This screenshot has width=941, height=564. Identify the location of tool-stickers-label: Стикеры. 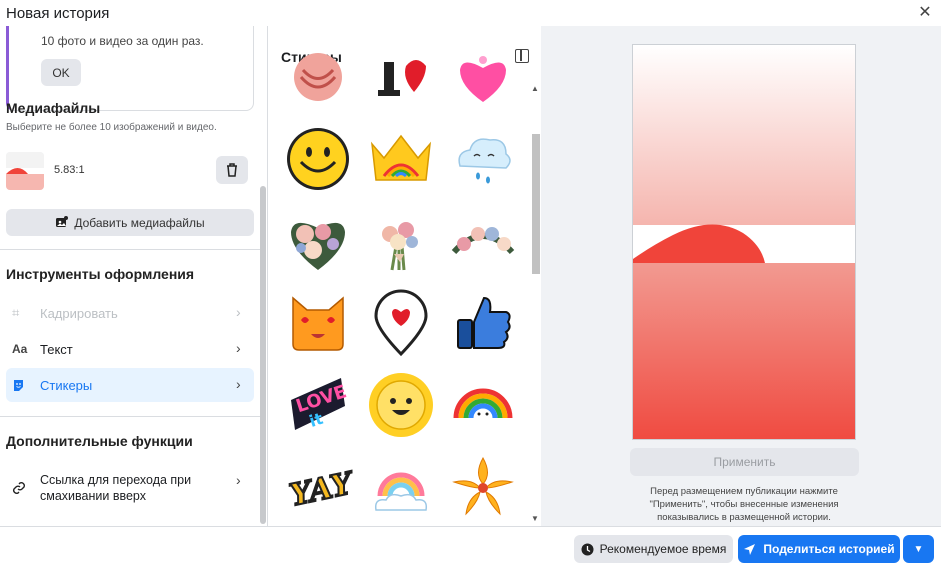
(66, 385).